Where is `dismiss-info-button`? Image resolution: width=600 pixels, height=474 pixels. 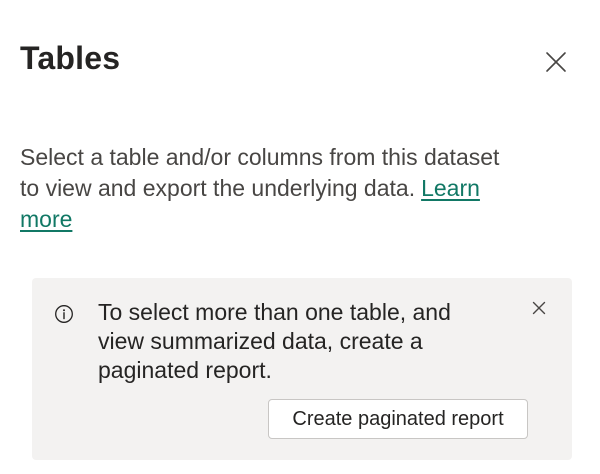
dismiss-info-button is located at coordinates (539, 309).